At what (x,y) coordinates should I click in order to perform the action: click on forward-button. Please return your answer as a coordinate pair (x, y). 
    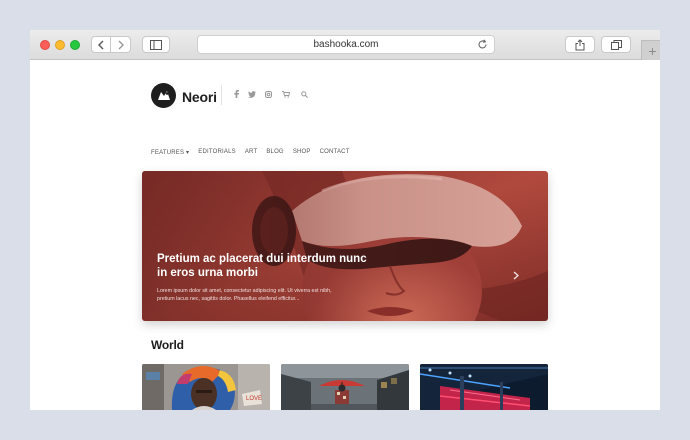
    Looking at the image, I should click on (121, 44).